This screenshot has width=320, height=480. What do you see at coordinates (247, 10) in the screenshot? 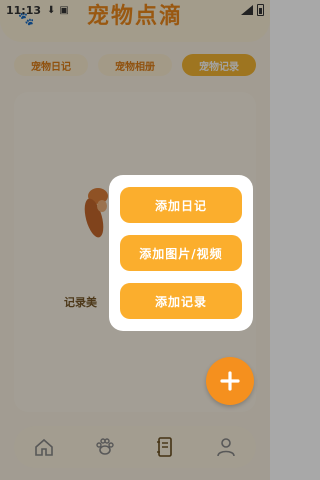
I see `signal-icon` at bounding box center [247, 10].